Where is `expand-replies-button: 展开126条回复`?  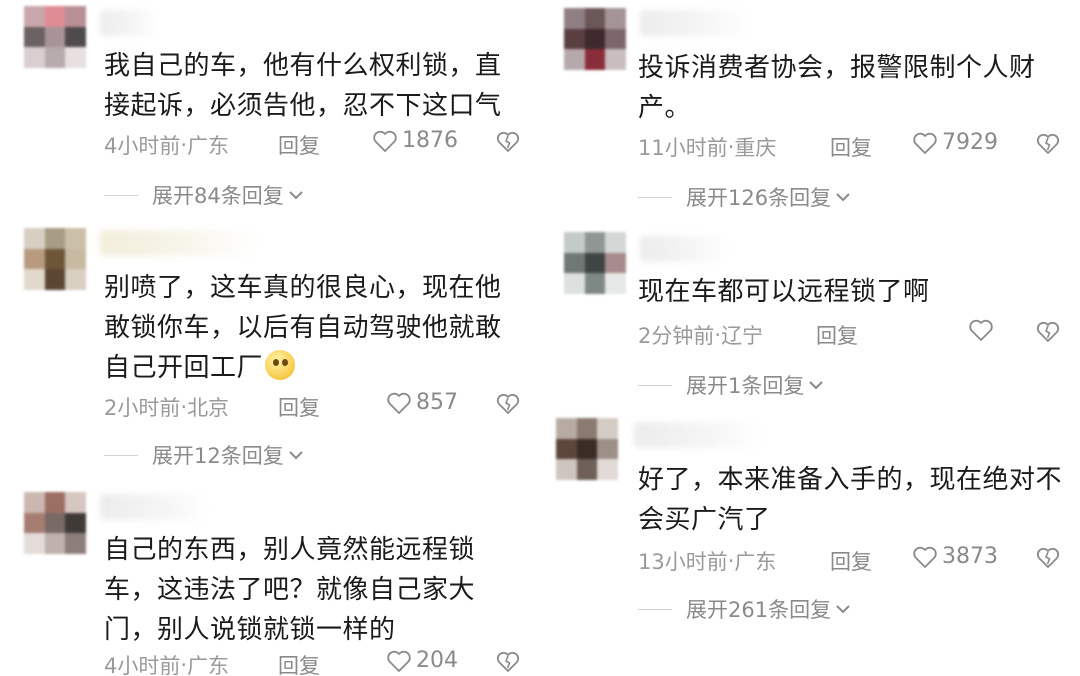
expand-replies-button: 展开126条回复 is located at coordinates (744, 197).